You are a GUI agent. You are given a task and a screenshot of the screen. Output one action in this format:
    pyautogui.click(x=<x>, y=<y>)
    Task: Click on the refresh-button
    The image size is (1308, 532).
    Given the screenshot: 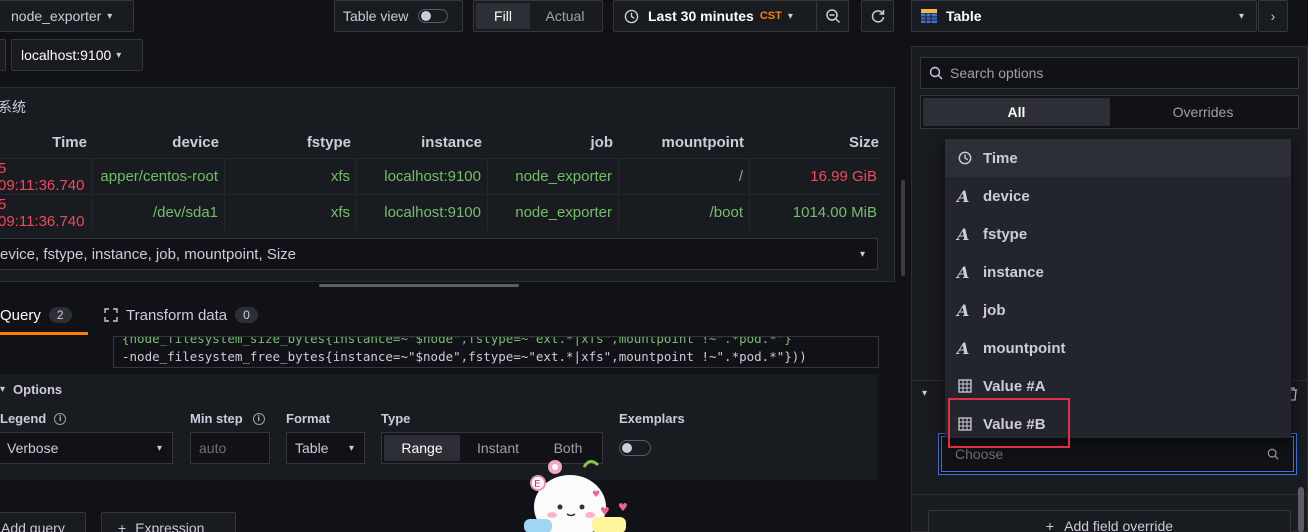 What is the action you would take?
    pyautogui.click(x=877, y=16)
    